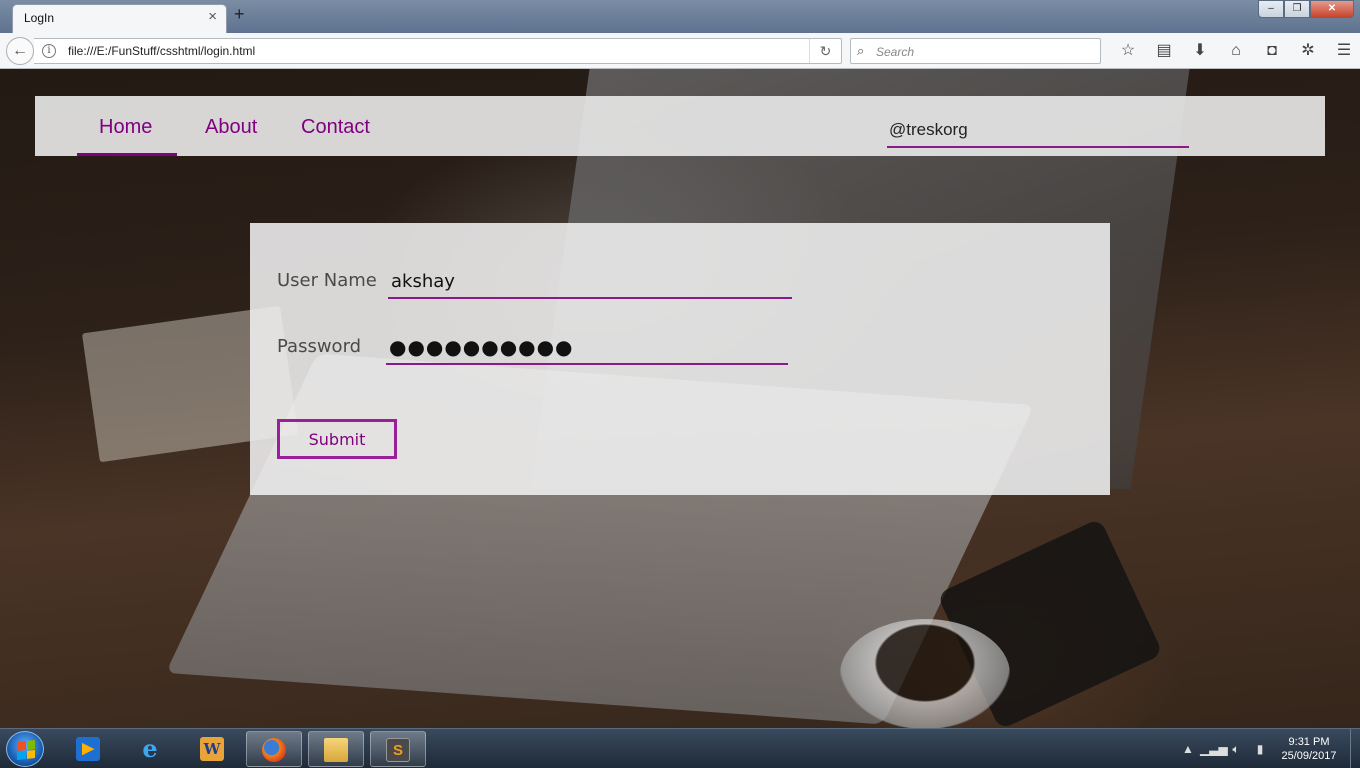  I want to click on submit-button: Submit, so click(337, 439).